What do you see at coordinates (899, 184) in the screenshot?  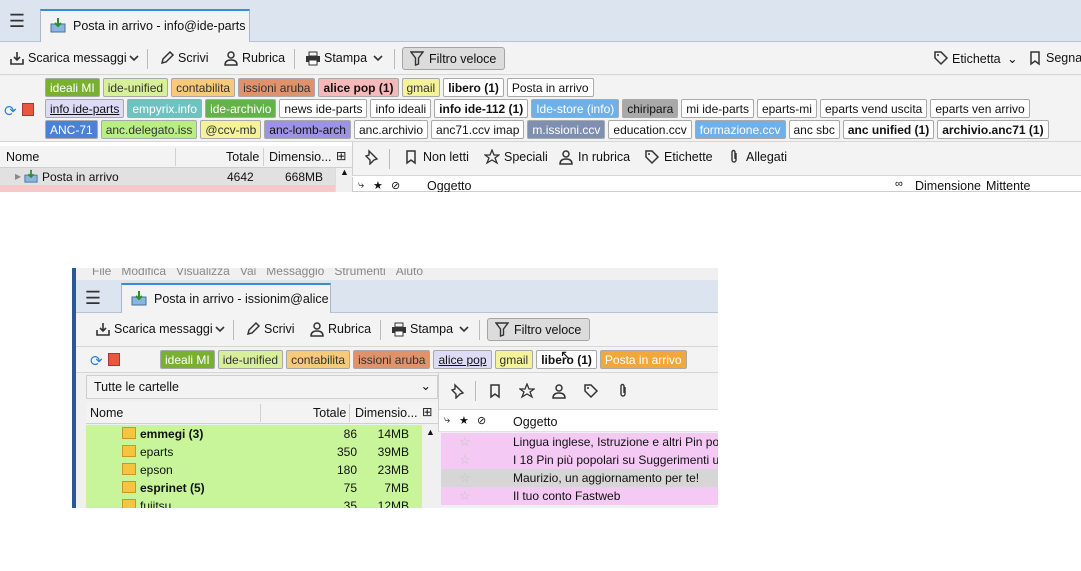 I see `thread-toggle-icon: ∞` at bounding box center [899, 184].